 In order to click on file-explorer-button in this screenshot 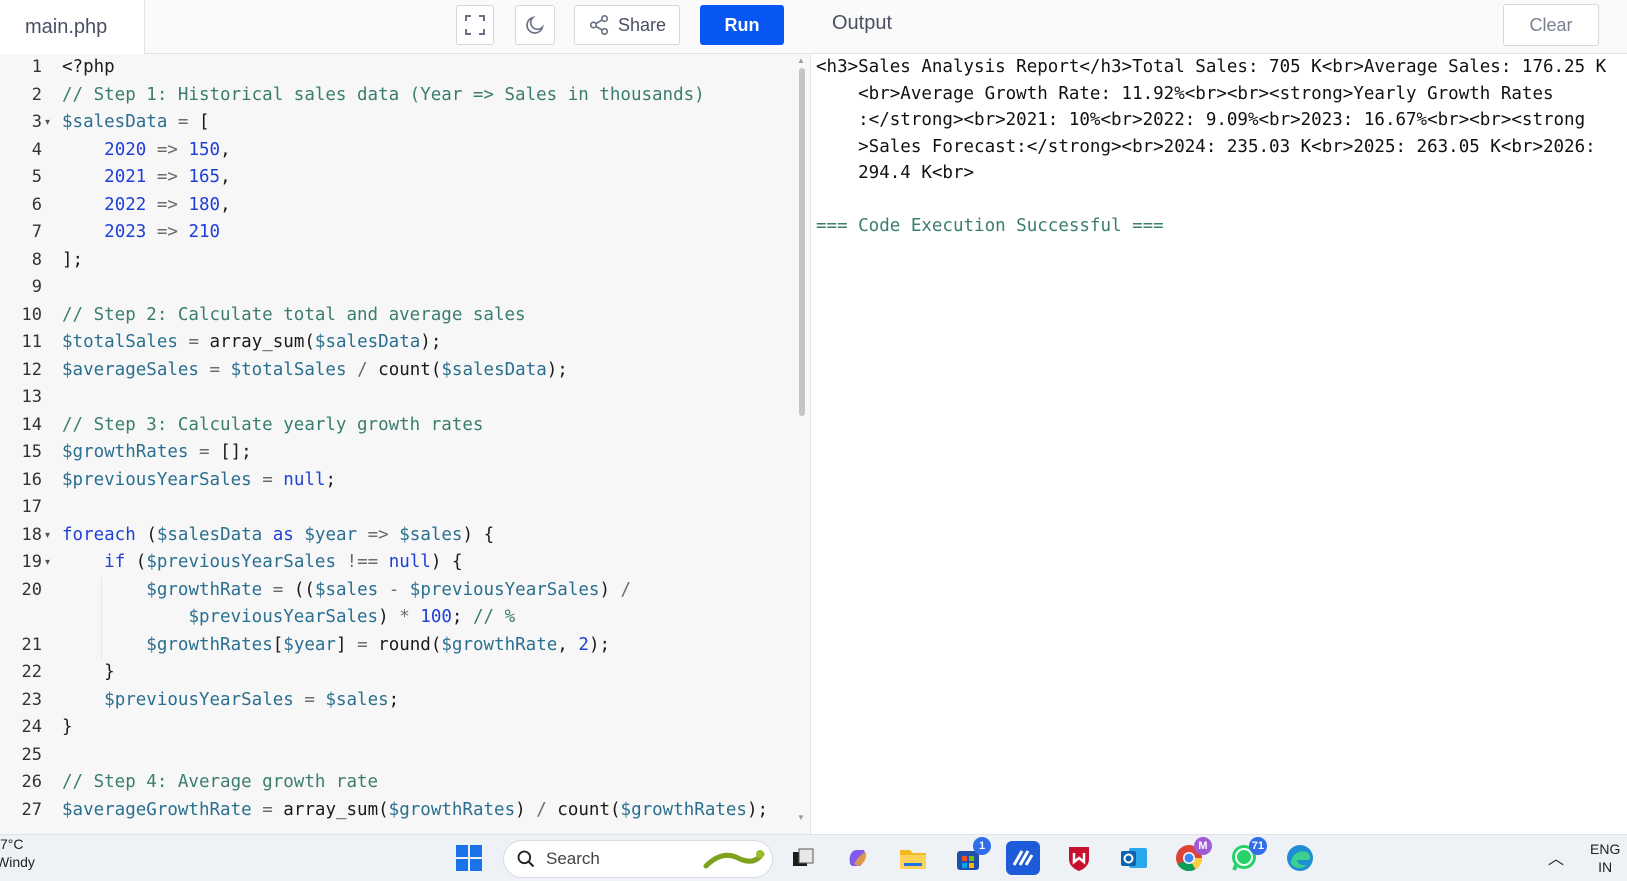, I will do `click(913, 858)`.